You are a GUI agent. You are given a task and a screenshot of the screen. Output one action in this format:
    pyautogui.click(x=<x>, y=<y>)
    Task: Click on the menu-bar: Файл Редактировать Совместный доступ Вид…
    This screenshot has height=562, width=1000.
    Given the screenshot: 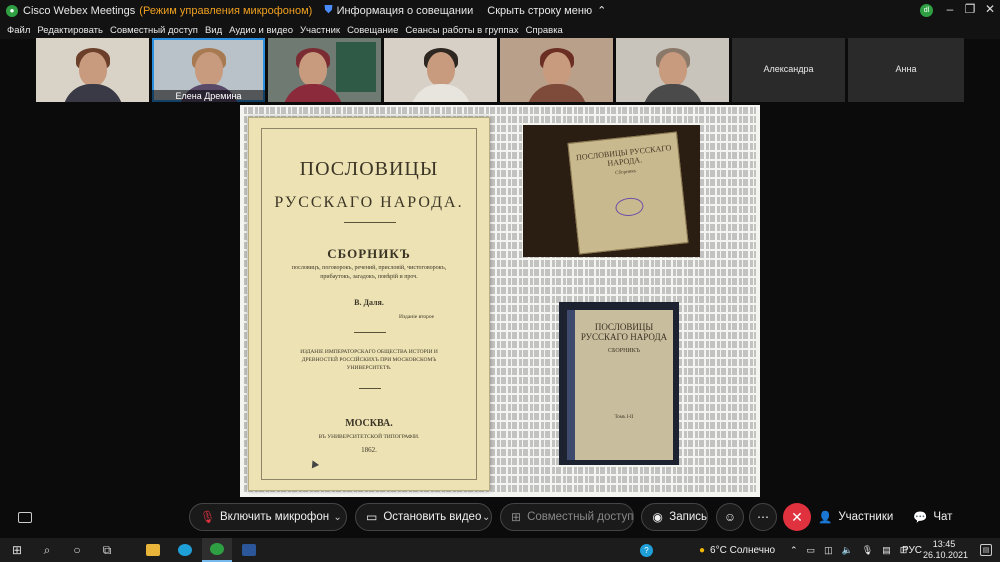 What is the action you would take?
    pyautogui.click(x=500, y=30)
    